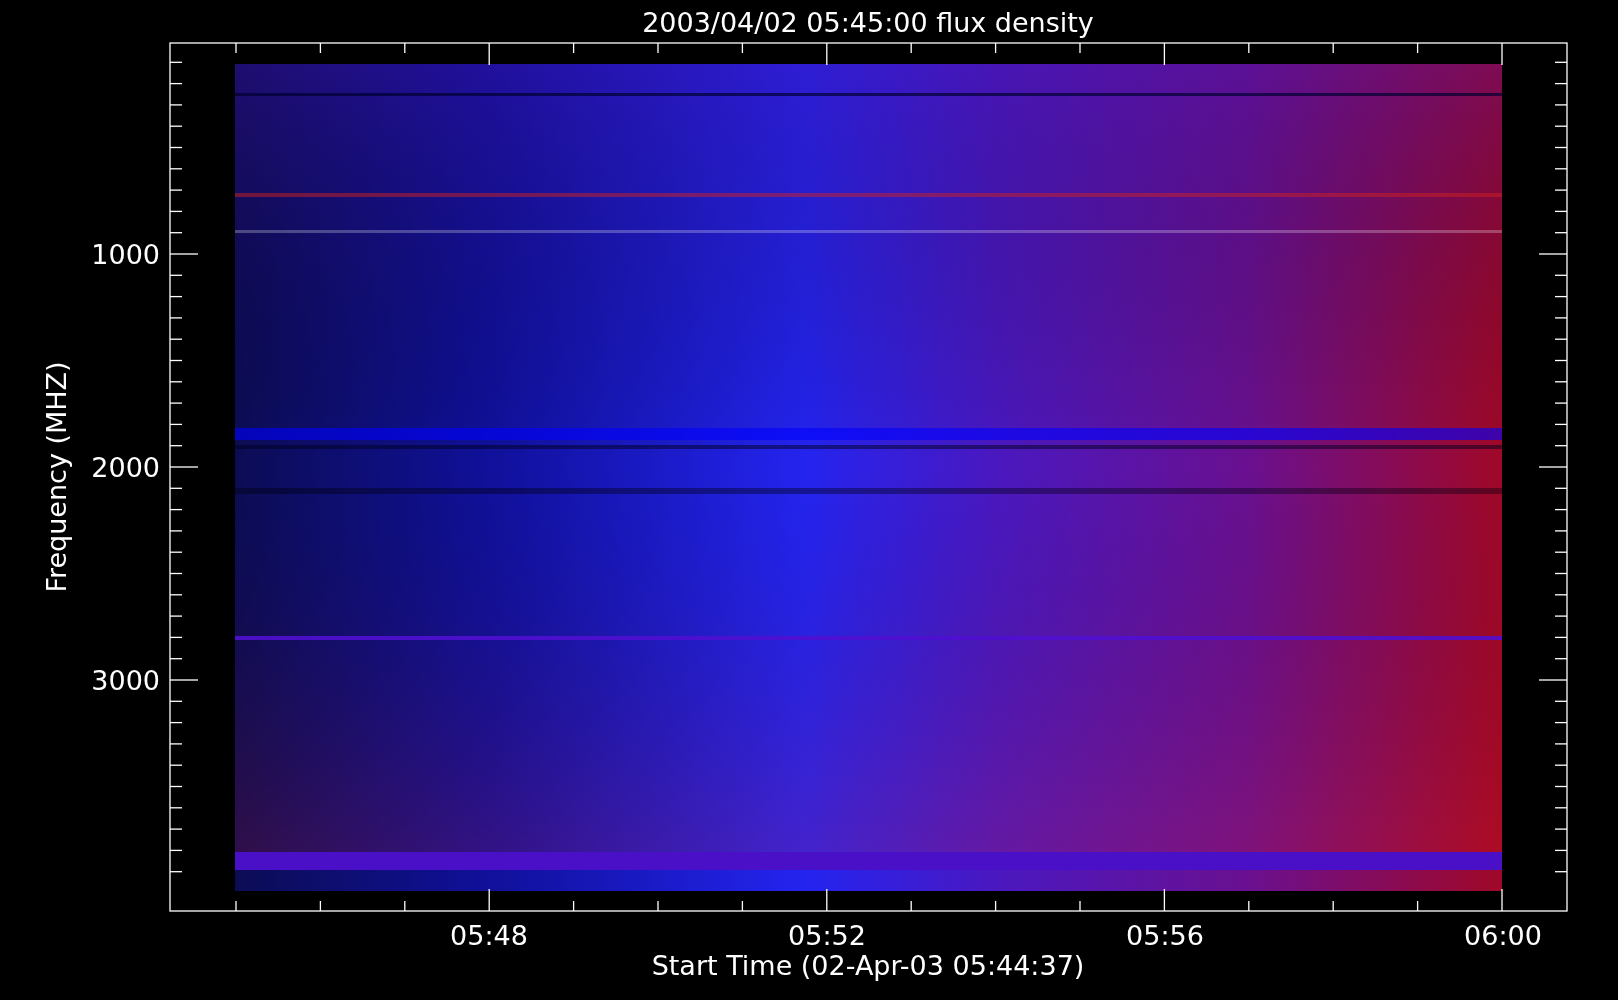  What do you see at coordinates (56, 477) in the screenshot?
I see `y-axis-label: Frequency (MHZ)` at bounding box center [56, 477].